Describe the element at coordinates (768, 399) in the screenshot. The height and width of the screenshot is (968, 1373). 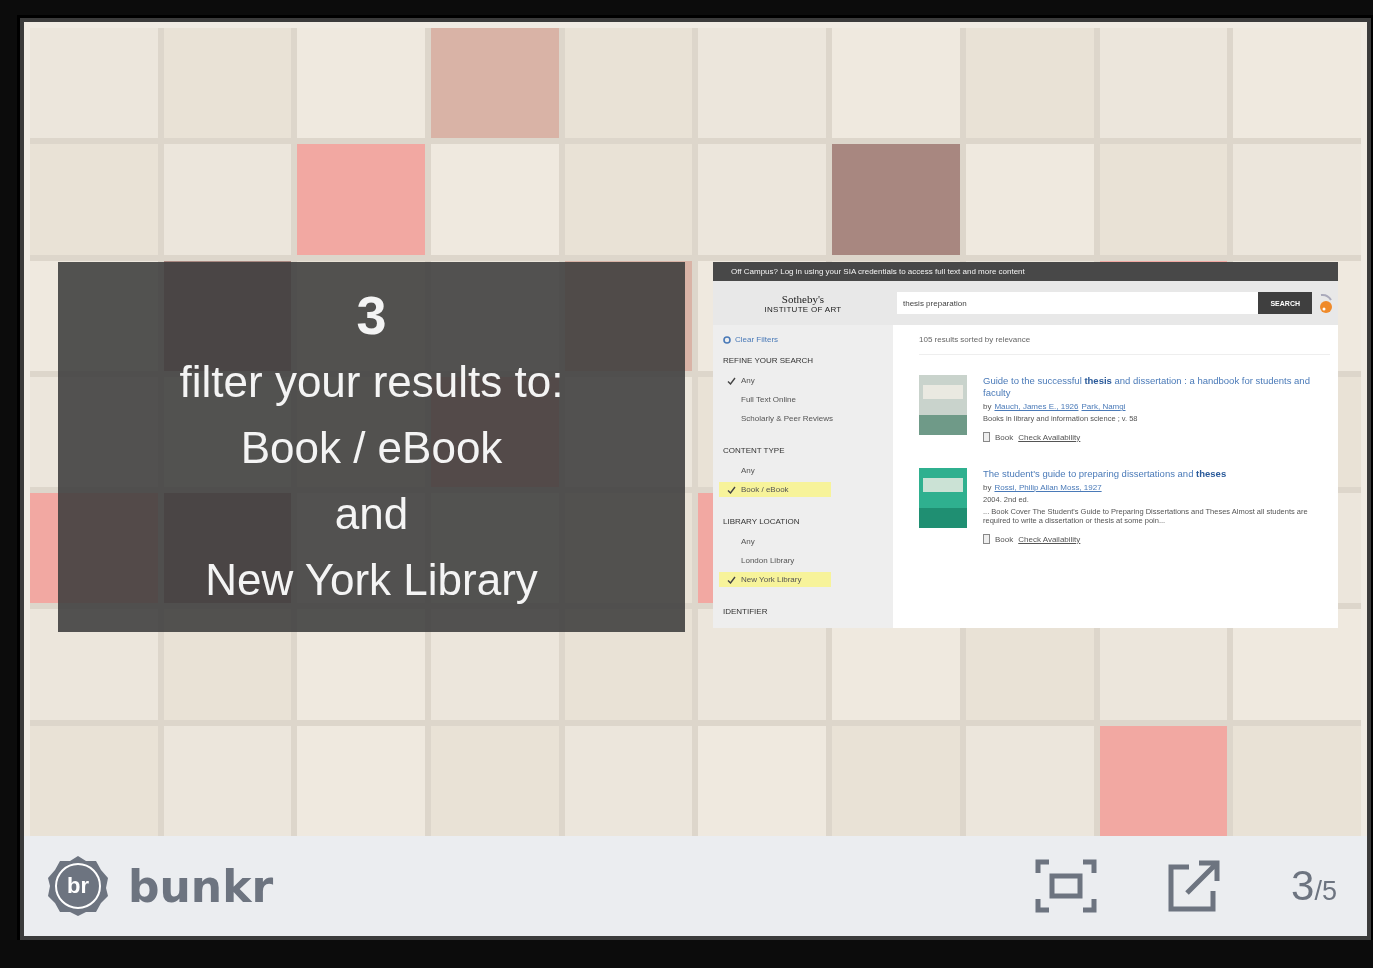
I see `filter-option: Full Text Online` at that location.